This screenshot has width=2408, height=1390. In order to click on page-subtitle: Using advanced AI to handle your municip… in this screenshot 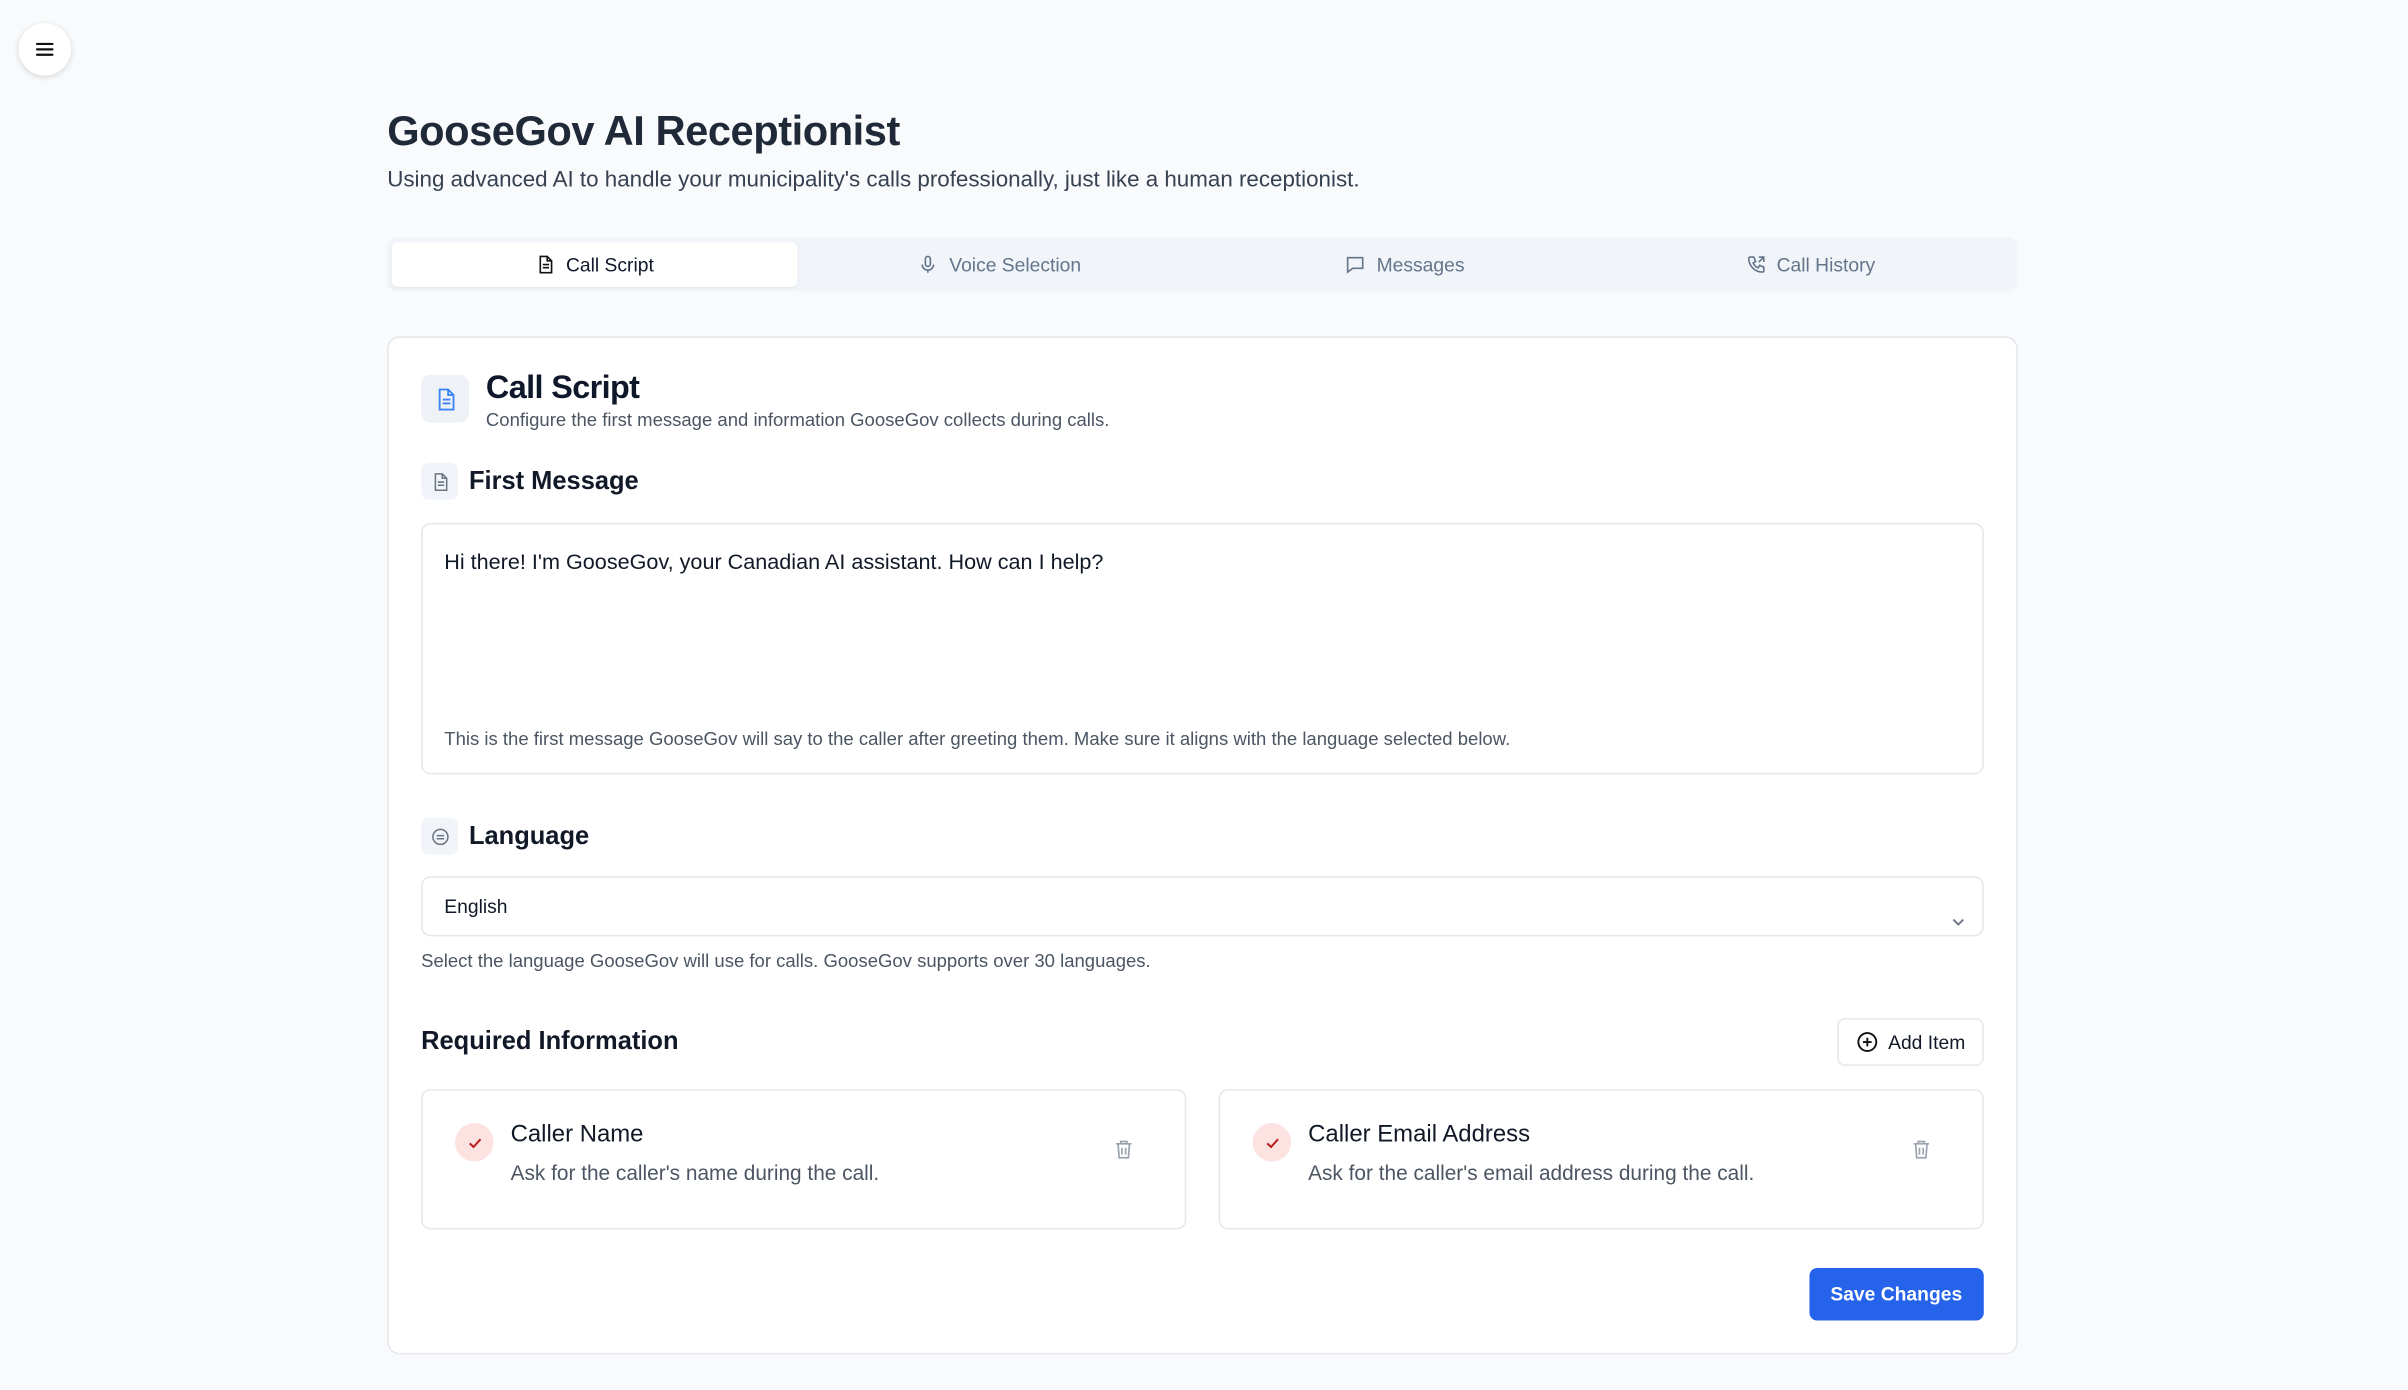, I will do `click(873, 180)`.